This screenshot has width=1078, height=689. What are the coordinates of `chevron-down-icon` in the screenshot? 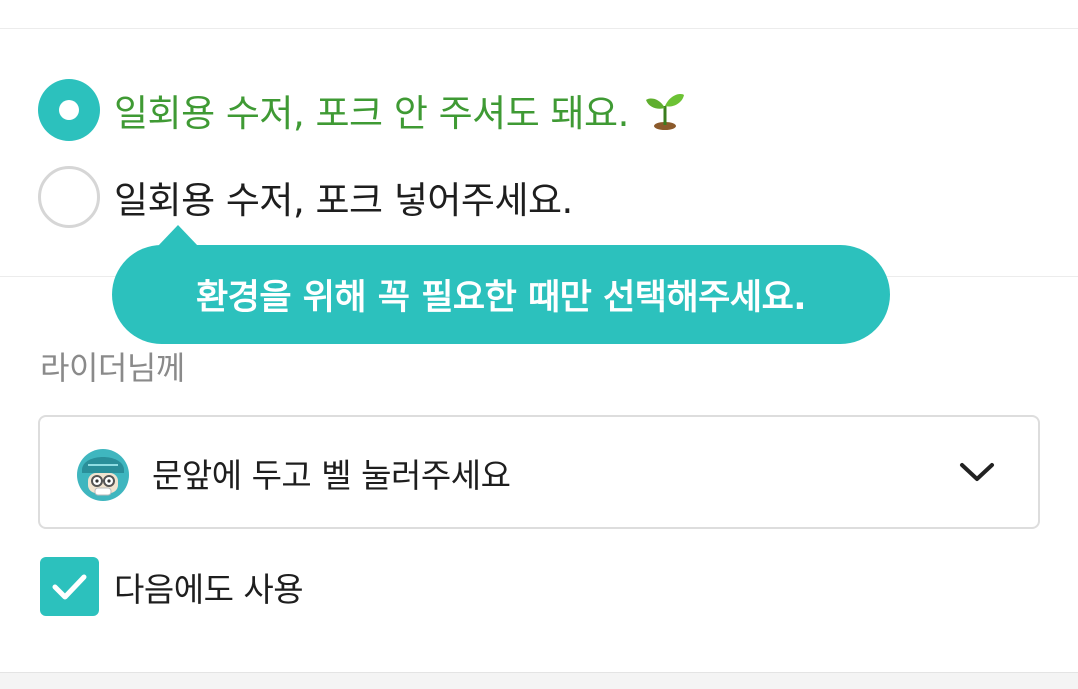 It's located at (977, 472).